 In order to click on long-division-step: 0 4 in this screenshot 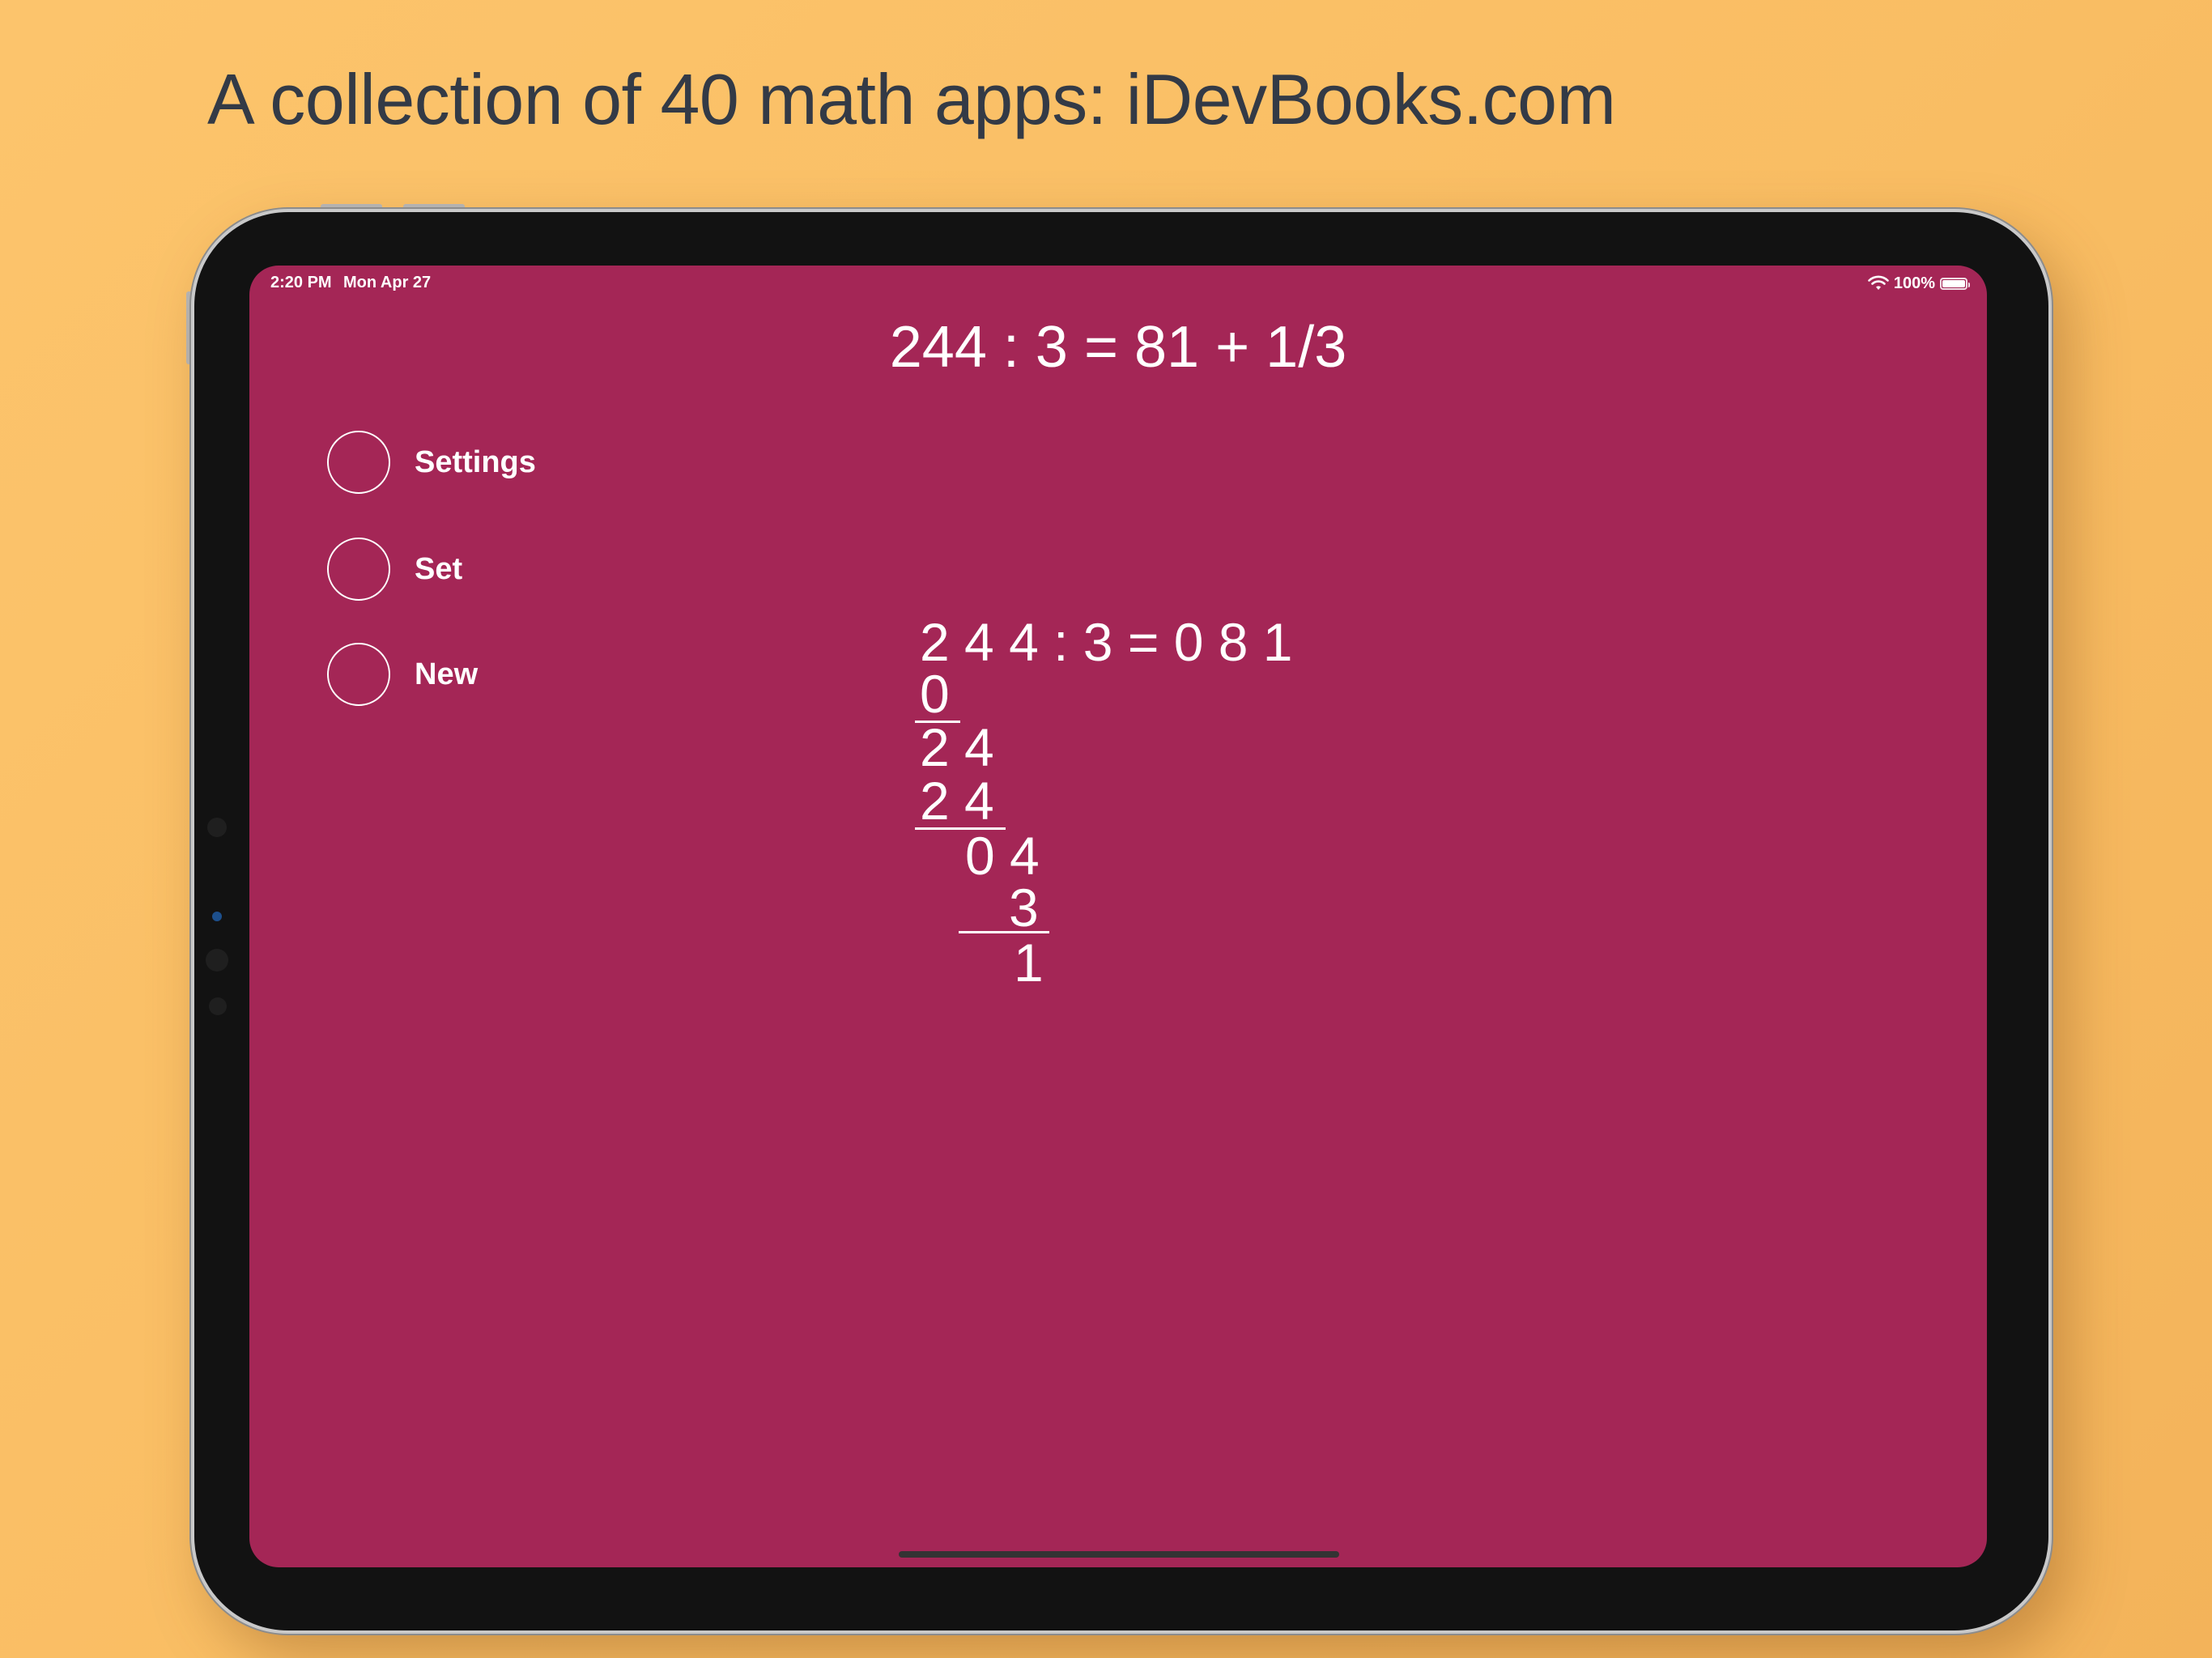, I will do `click(1003, 856)`.